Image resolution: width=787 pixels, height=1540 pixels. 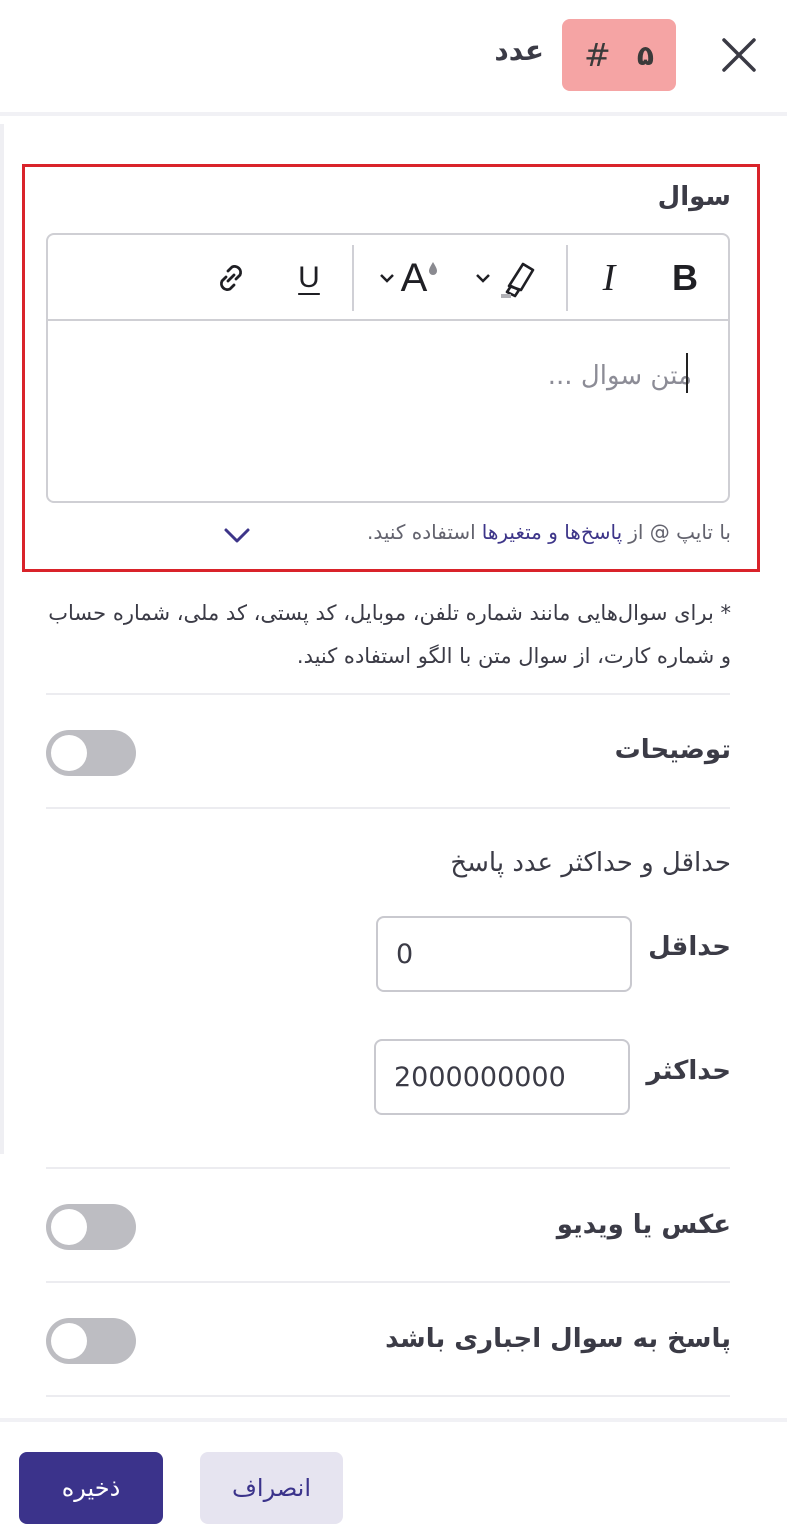 I want to click on description-label: توضیحات, so click(x=672, y=750).